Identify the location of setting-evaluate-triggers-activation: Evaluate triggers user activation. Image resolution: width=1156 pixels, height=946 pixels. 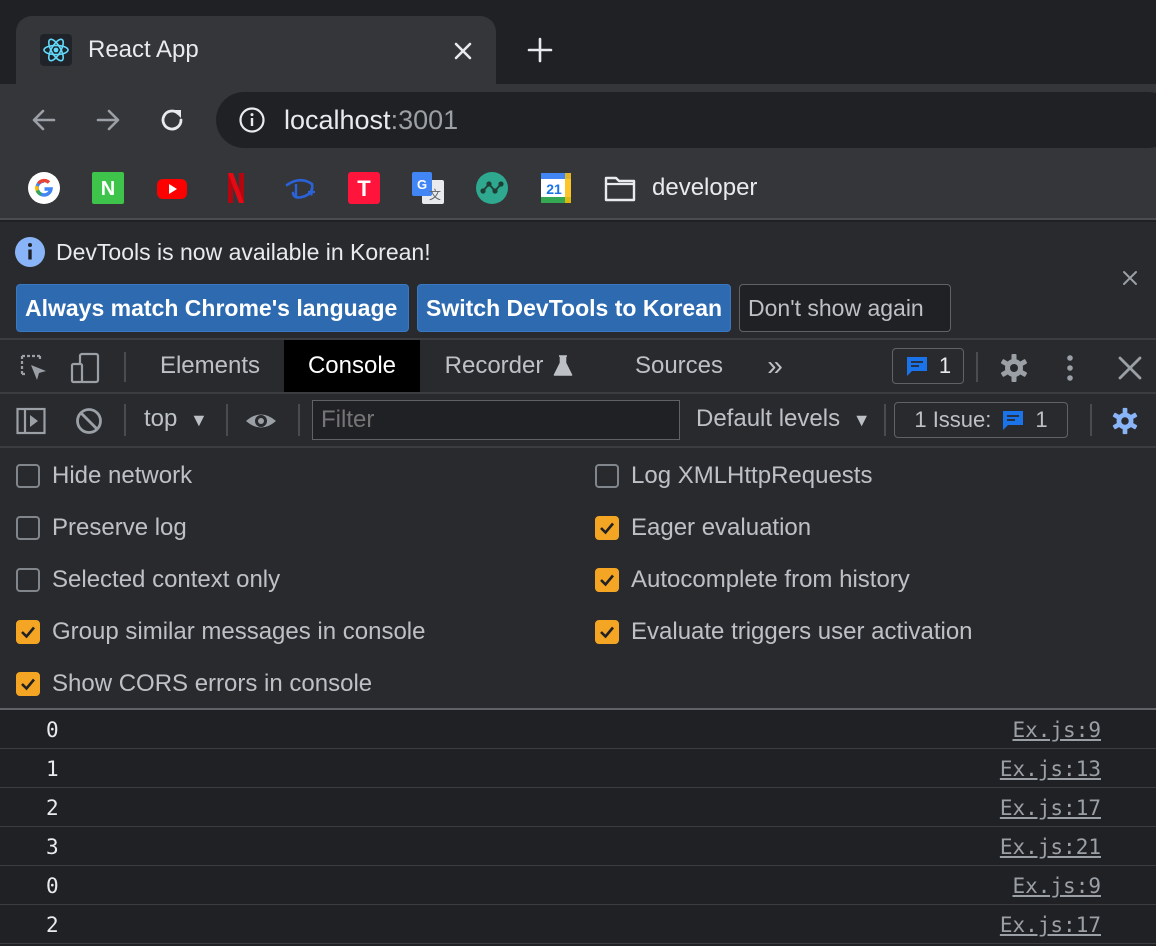
(784, 632).